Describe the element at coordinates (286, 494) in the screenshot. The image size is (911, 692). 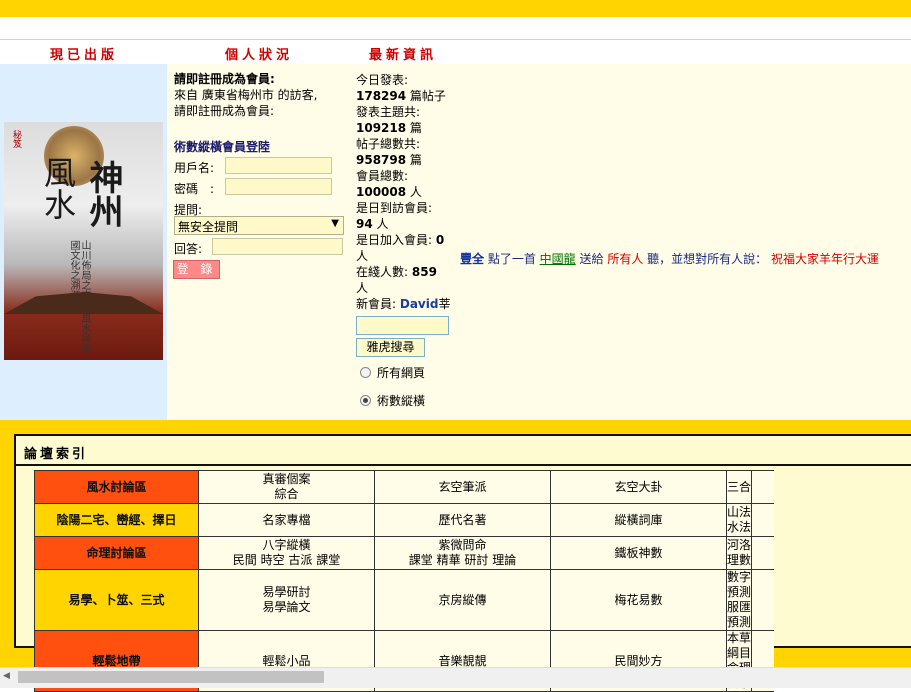
I see `forum-board-link: 綜合` at that location.